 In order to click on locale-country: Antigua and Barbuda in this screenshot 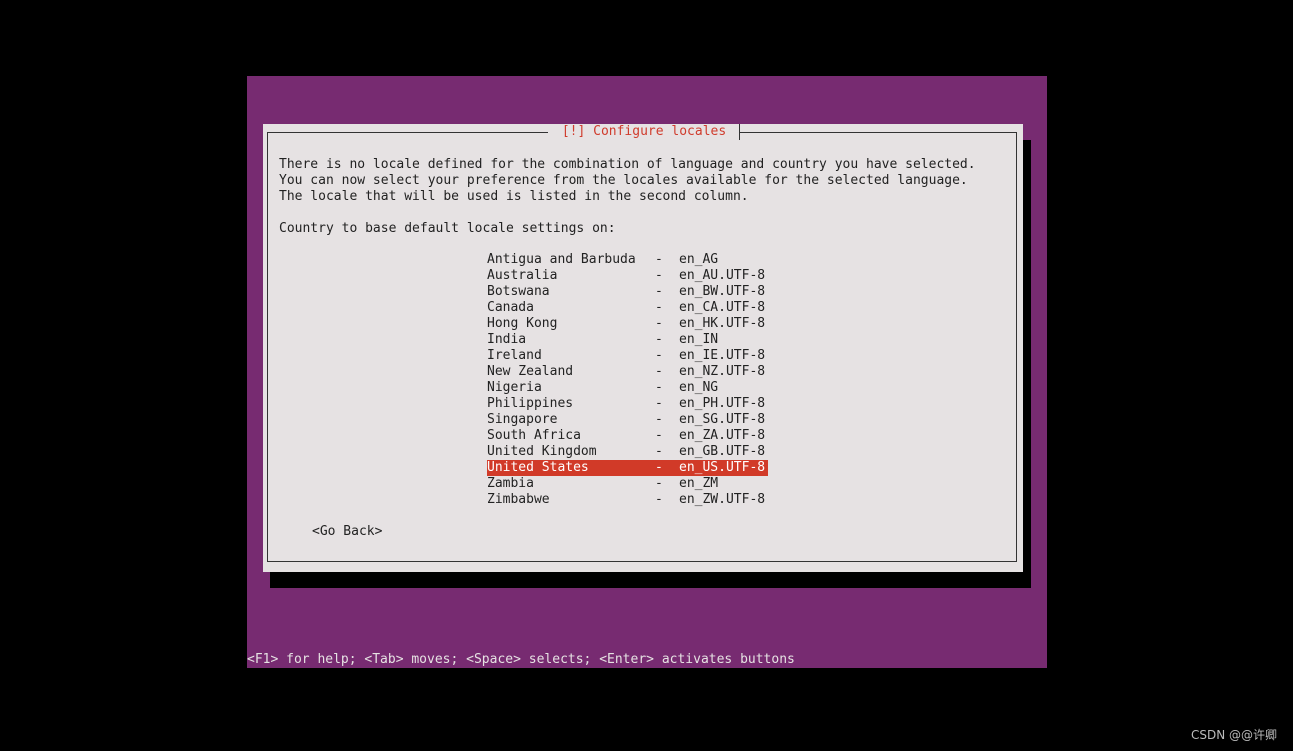, I will do `click(561, 259)`.